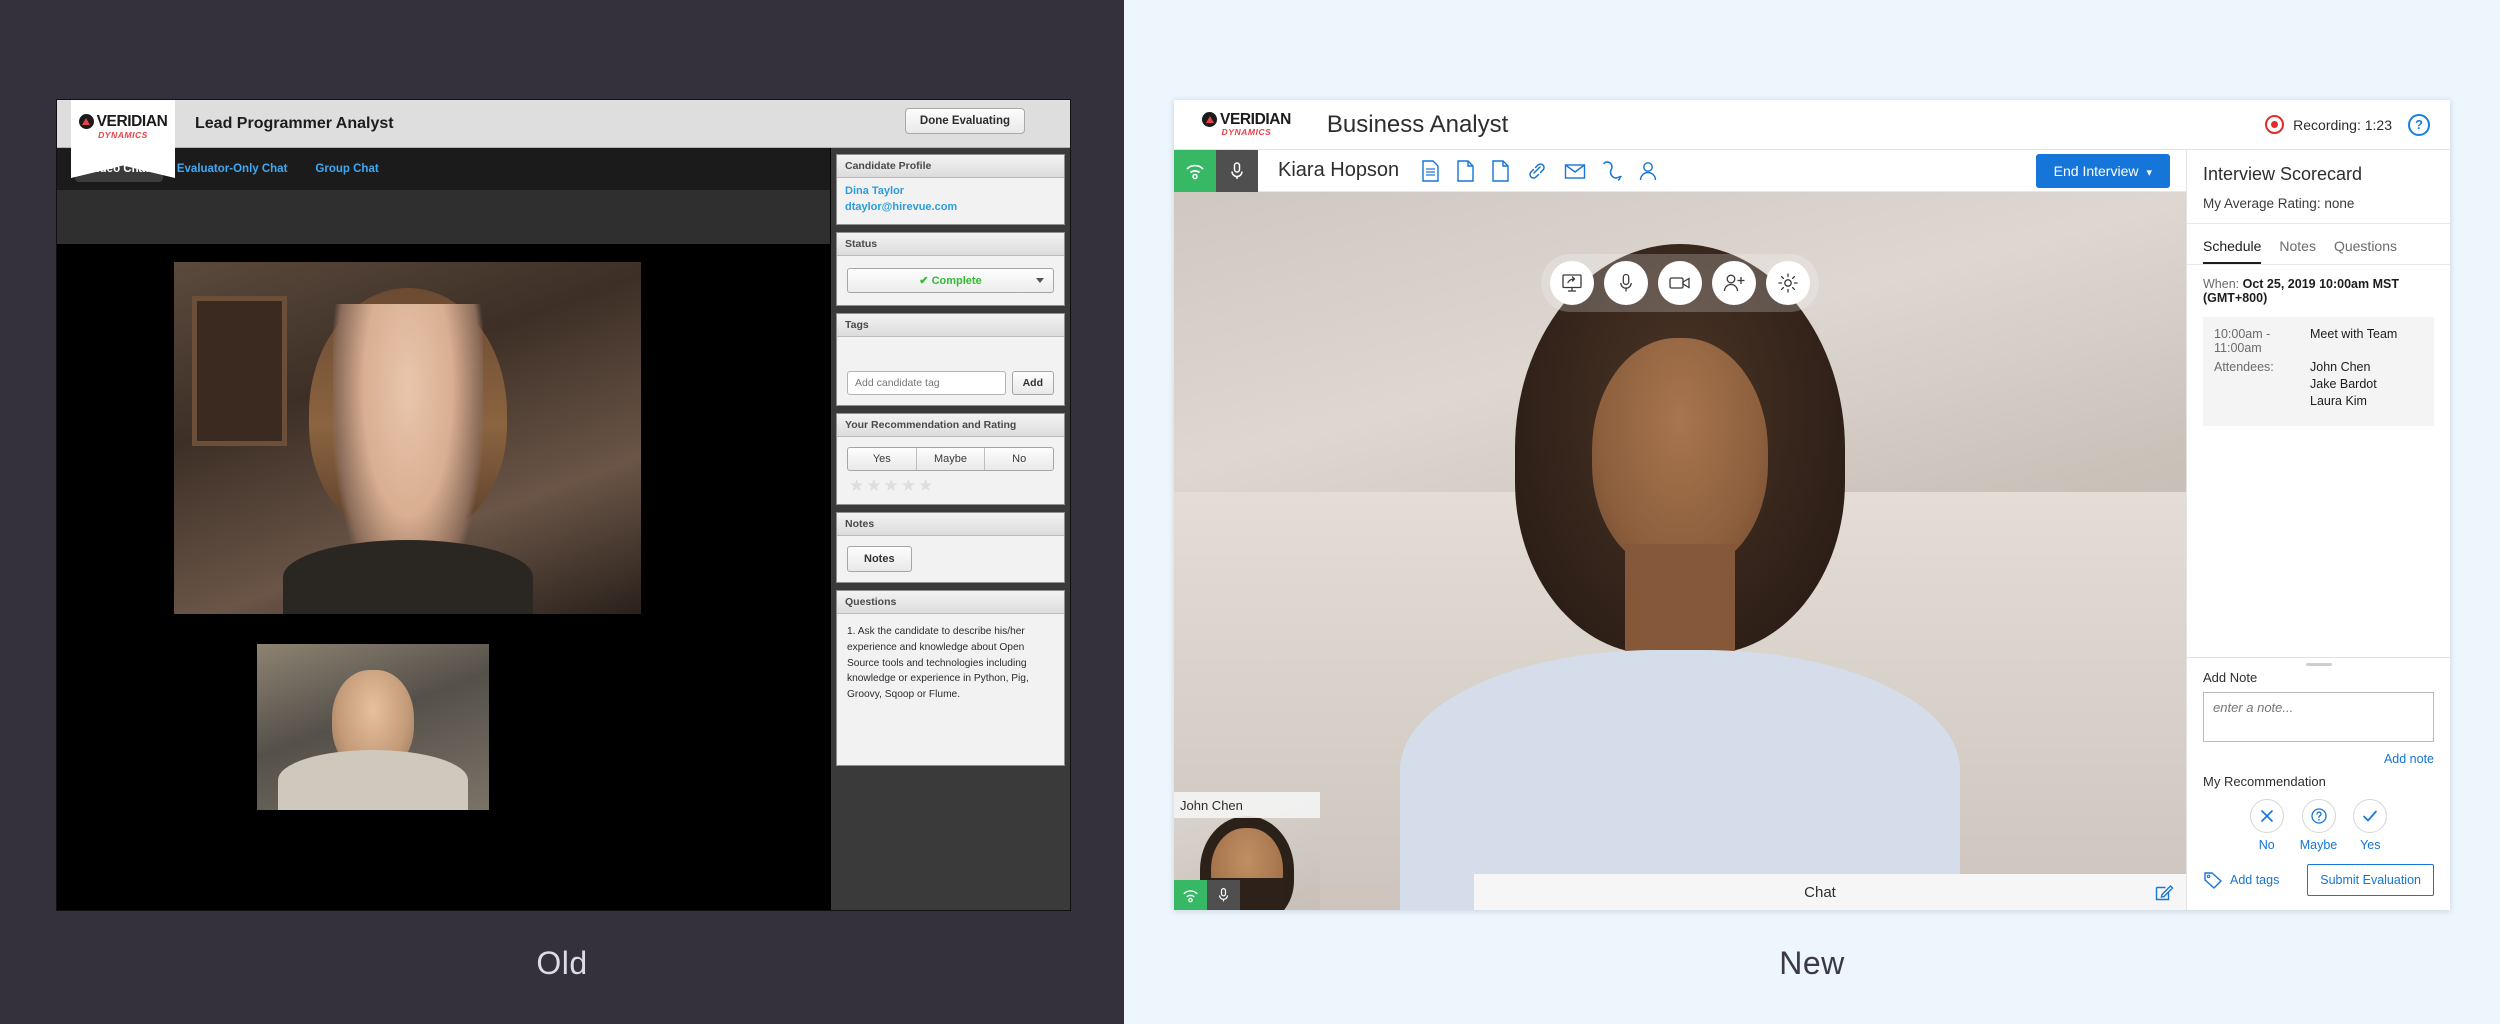  Describe the element at coordinates (950, 192) in the screenshot. I see `candidate-name-link: Dina Taylor` at that location.